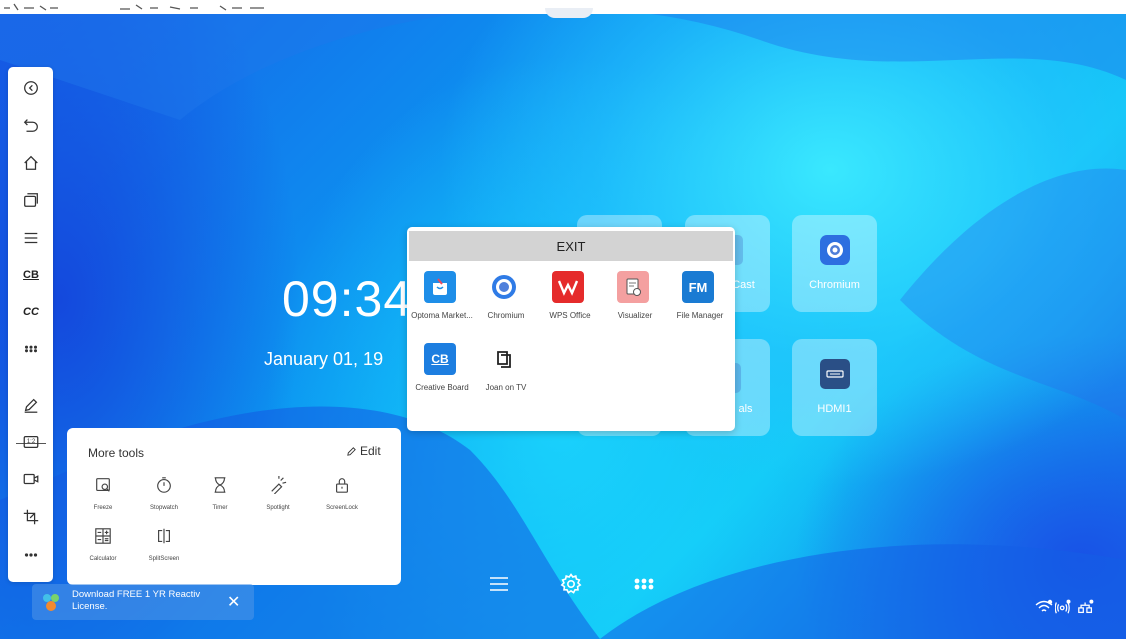 Image resolution: width=1126 pixels, height=639 pixels. What do you see at coordinates (633, 287) in the screenshot?
I see `visualizer-icon` at bounding box center [633, 287].